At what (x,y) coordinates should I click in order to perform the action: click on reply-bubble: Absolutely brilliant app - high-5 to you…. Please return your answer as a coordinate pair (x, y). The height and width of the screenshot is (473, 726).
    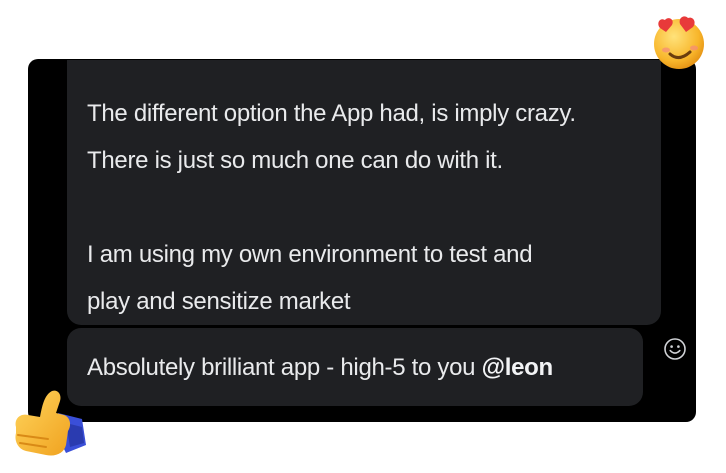
    Looking at the image, I should click on (355, 367).